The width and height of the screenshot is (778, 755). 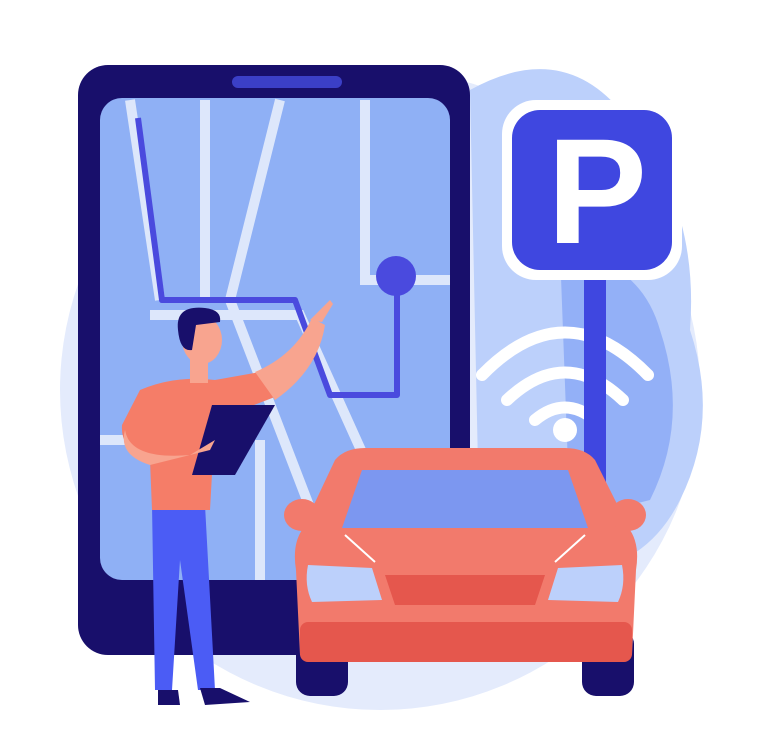 I want to click on wifi-dot, so click(x=565, y=430).